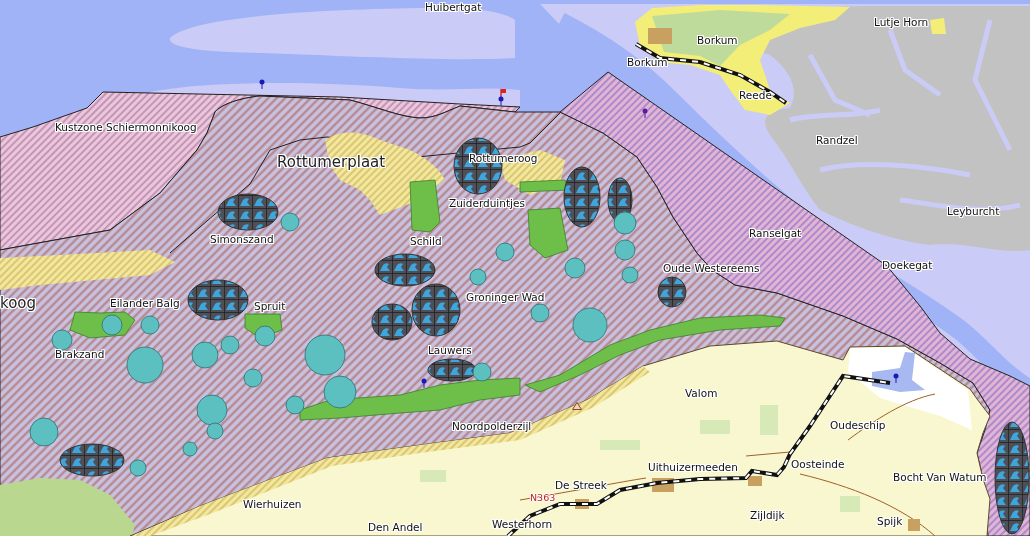 The width and height of the screenshot is (1030, 536). Describe the element at coordinates (450, 350) in the screenshot. I see `place-label: Lauwers` at that location.